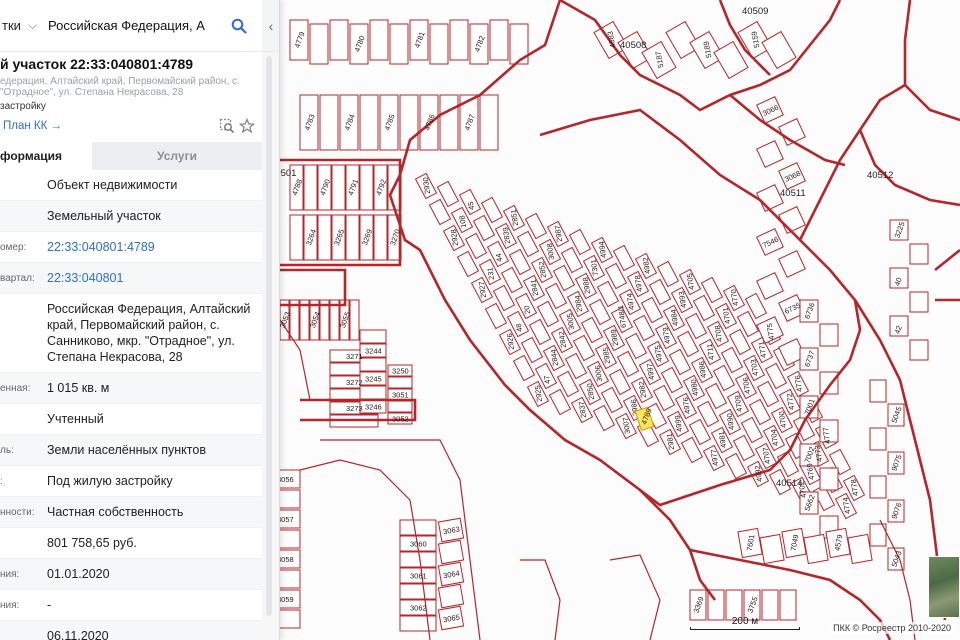  What do you see at coordinates (270, 26) in the screenshot?
I see `collapse-panel-button: ‹` at bounding box center [270, 26].